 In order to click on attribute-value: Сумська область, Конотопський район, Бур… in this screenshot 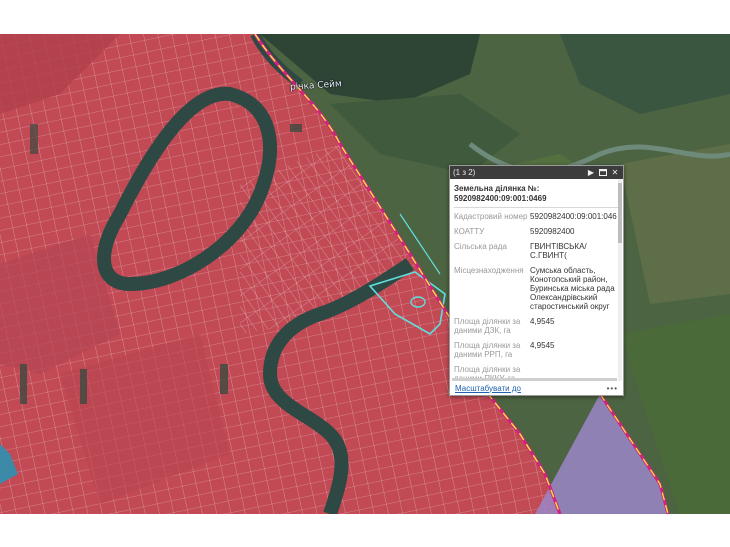, I will do `click(572, 288)`.